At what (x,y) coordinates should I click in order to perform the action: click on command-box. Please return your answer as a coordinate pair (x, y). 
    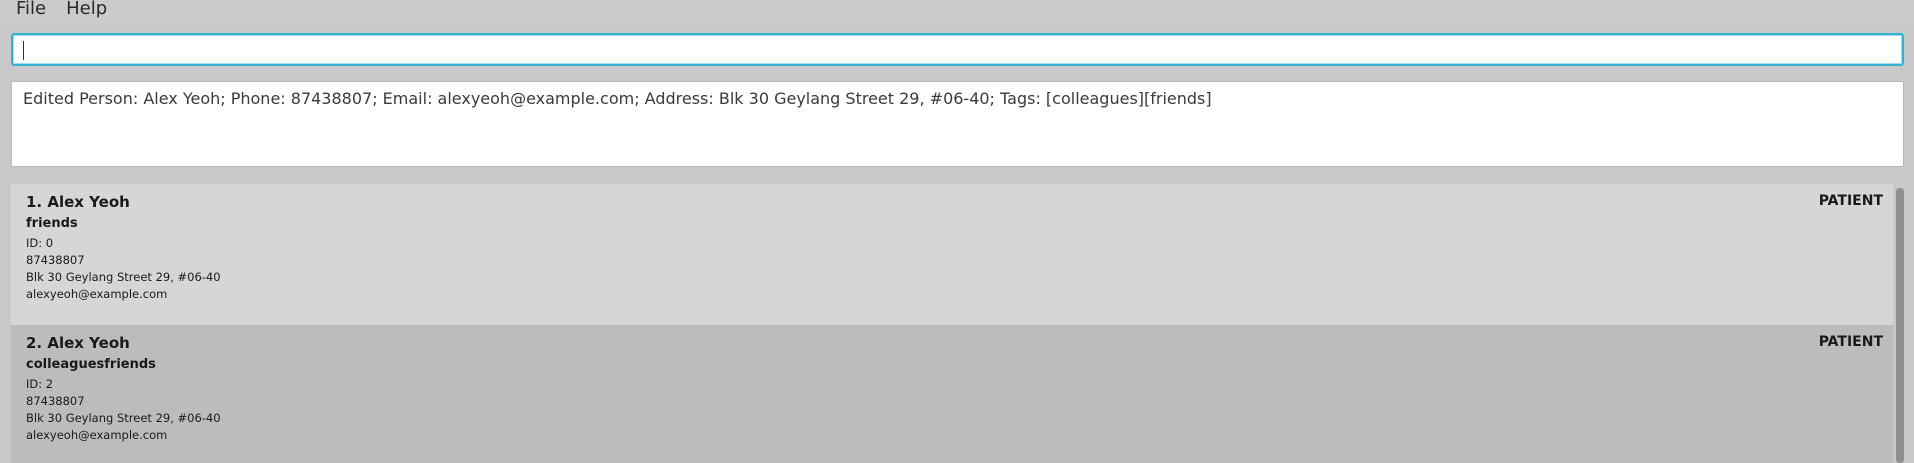
    Looking at the image, I should click on (957, 49).